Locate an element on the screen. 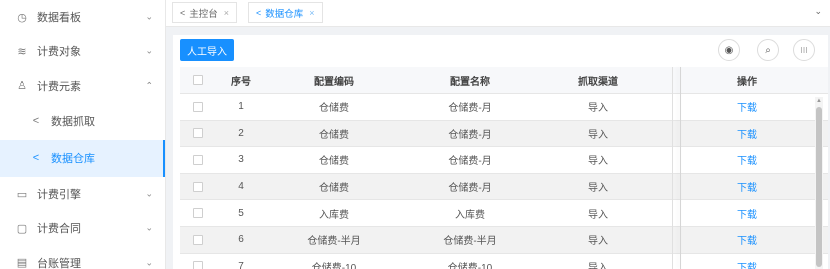 The image size is (830, 269). vertical-scrollbar: ▲ is located at coordinates (819, 183).